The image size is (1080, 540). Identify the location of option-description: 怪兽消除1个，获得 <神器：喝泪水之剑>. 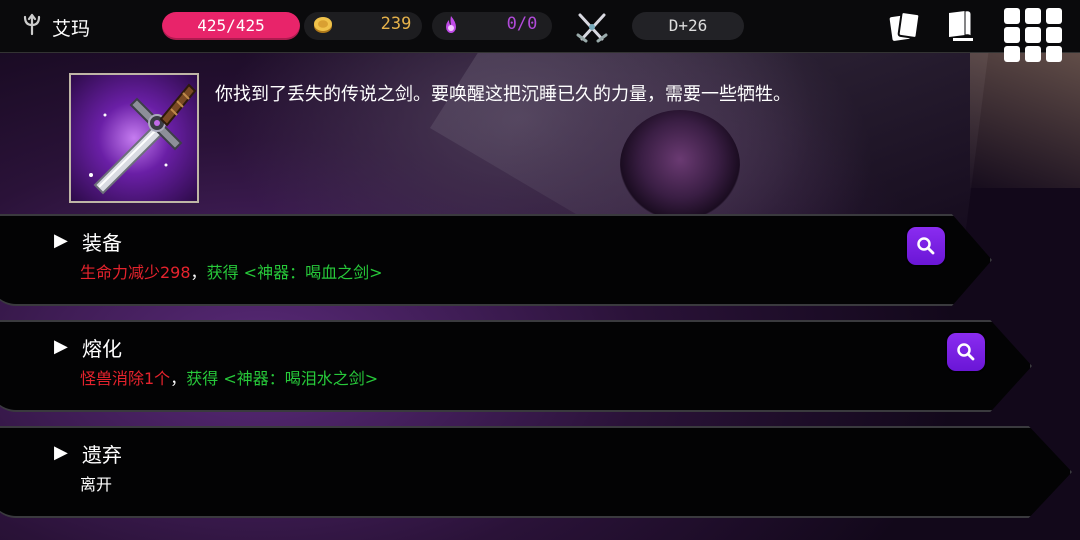
(229, 377).